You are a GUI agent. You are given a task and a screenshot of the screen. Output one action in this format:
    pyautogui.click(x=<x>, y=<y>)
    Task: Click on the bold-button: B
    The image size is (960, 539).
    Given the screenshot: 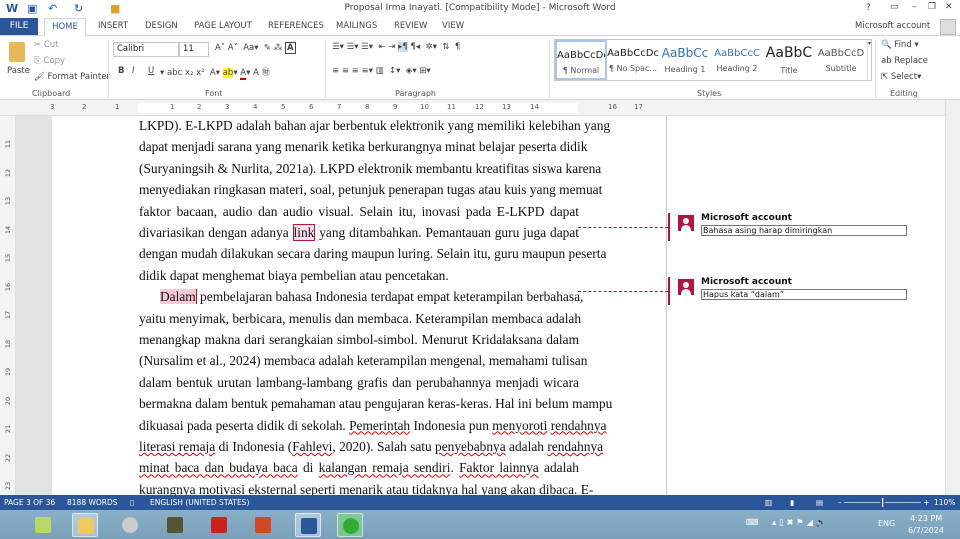 What is the action you would take?
    pyautogui.click(x=121, y=71)
    